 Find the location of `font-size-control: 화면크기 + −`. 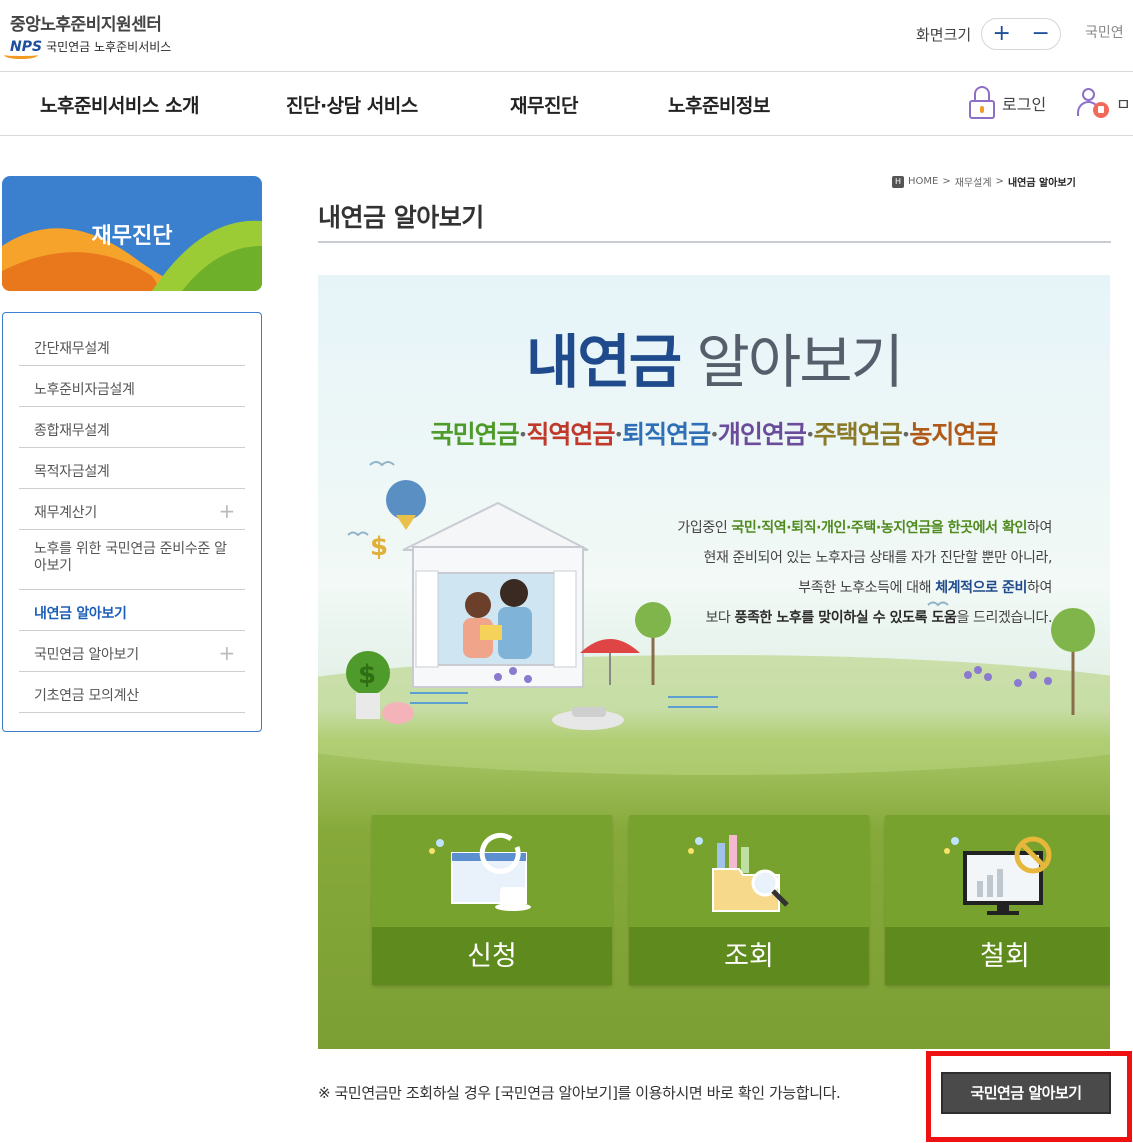

font-size-control: 화면크기 + − is located at coordinates (989, 34).